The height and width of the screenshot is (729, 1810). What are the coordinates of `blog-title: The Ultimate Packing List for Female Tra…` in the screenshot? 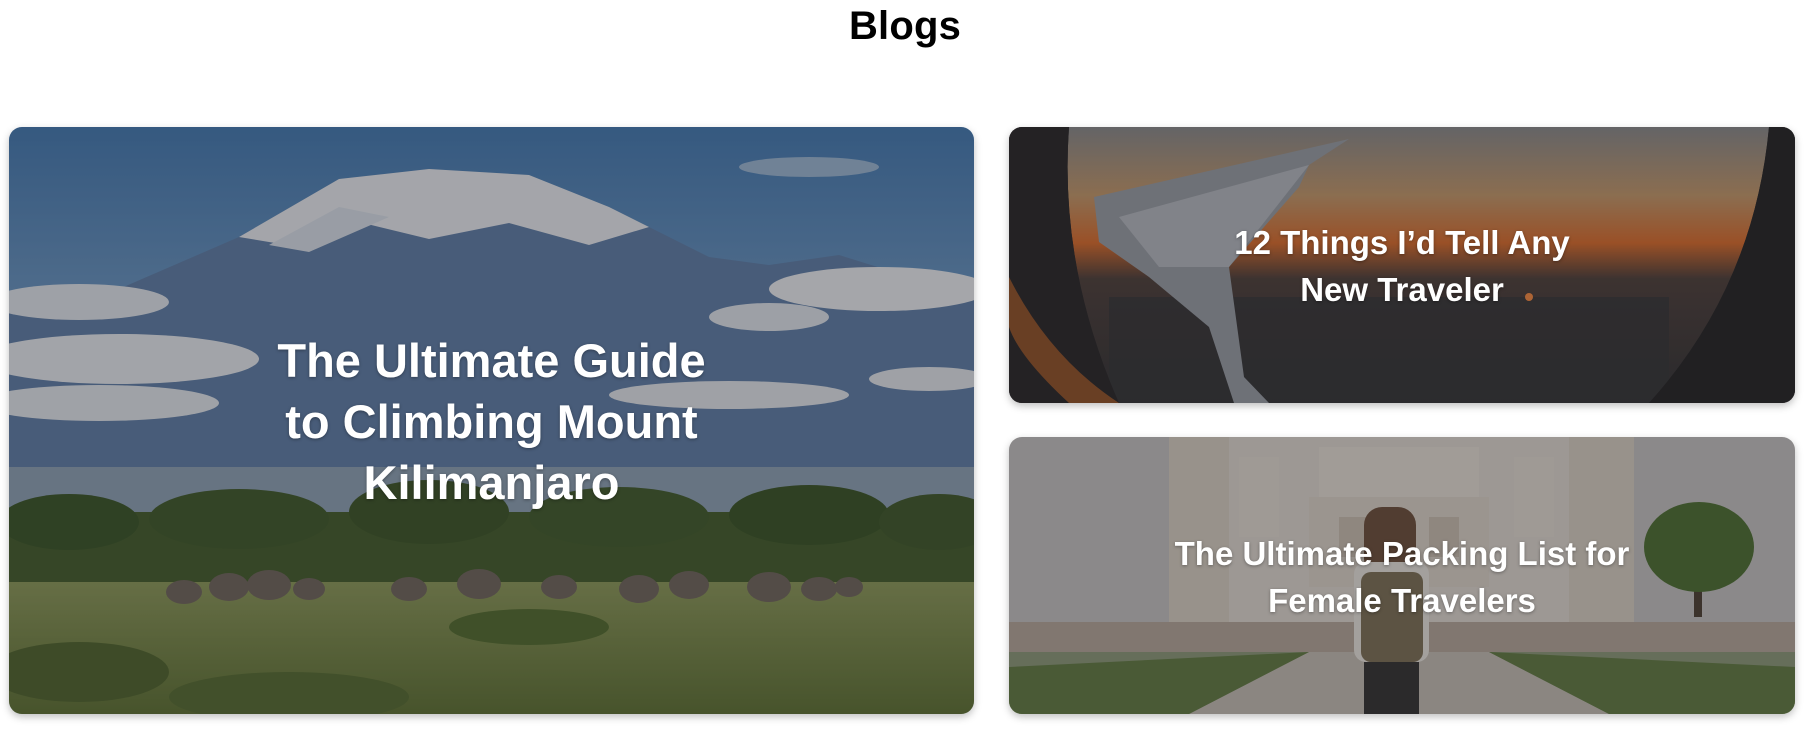 It's located at (1402, 577).